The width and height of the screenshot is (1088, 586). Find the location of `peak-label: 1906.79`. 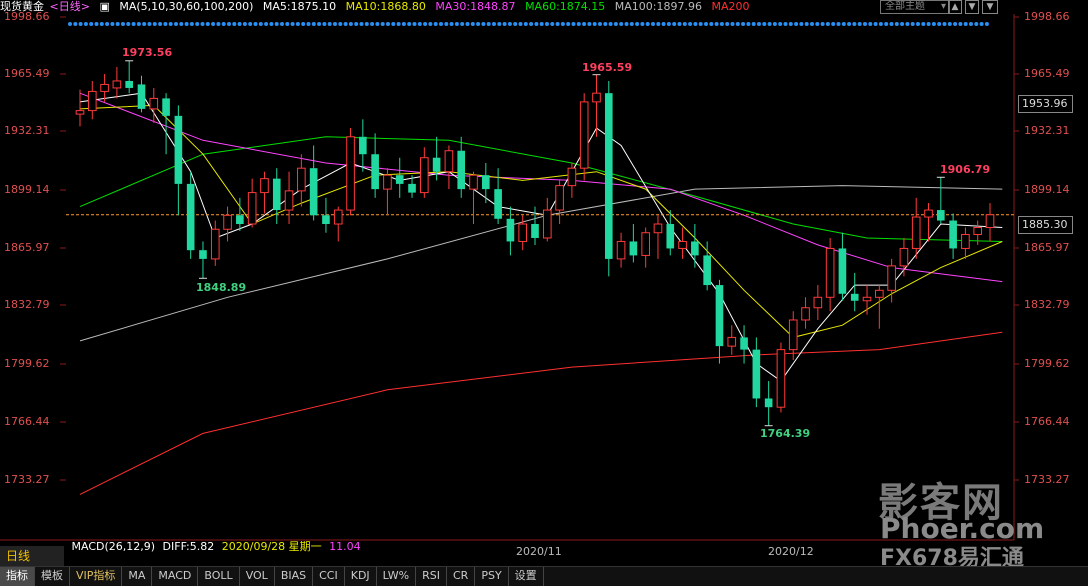

peak-label: 1906.79 is located at coordinates (965, 169).